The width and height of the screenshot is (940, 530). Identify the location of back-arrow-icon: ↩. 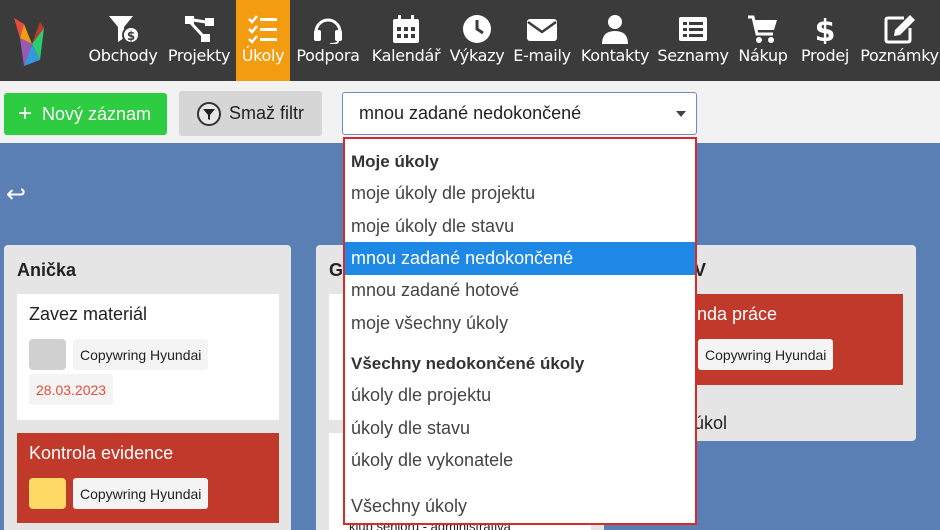
(16, 194).